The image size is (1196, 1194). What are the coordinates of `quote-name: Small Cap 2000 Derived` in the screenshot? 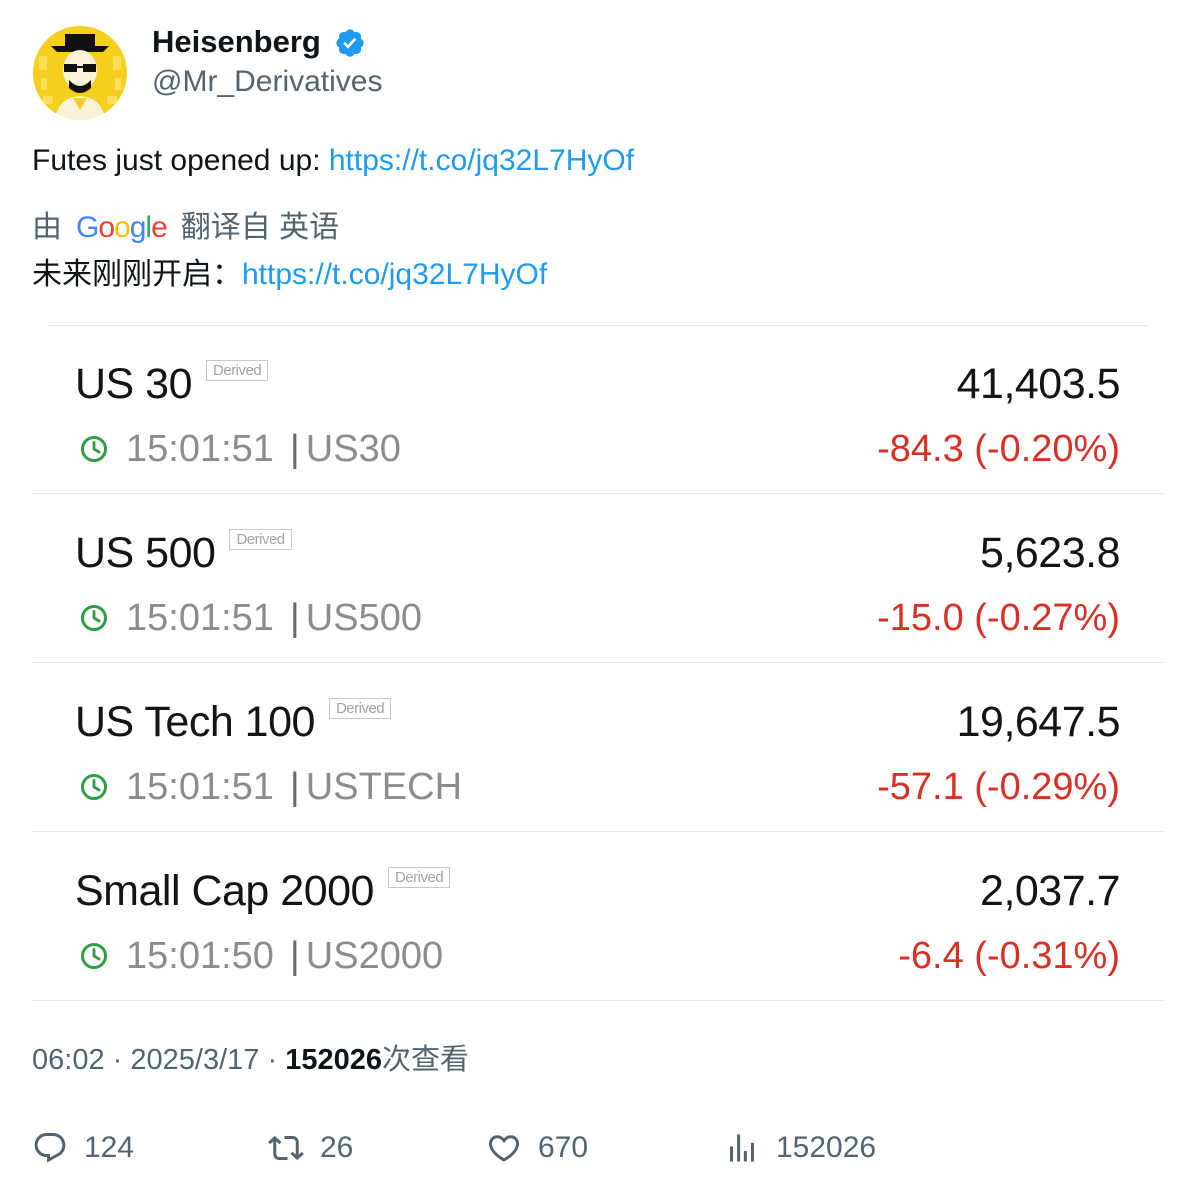 It's located at (263, 891).